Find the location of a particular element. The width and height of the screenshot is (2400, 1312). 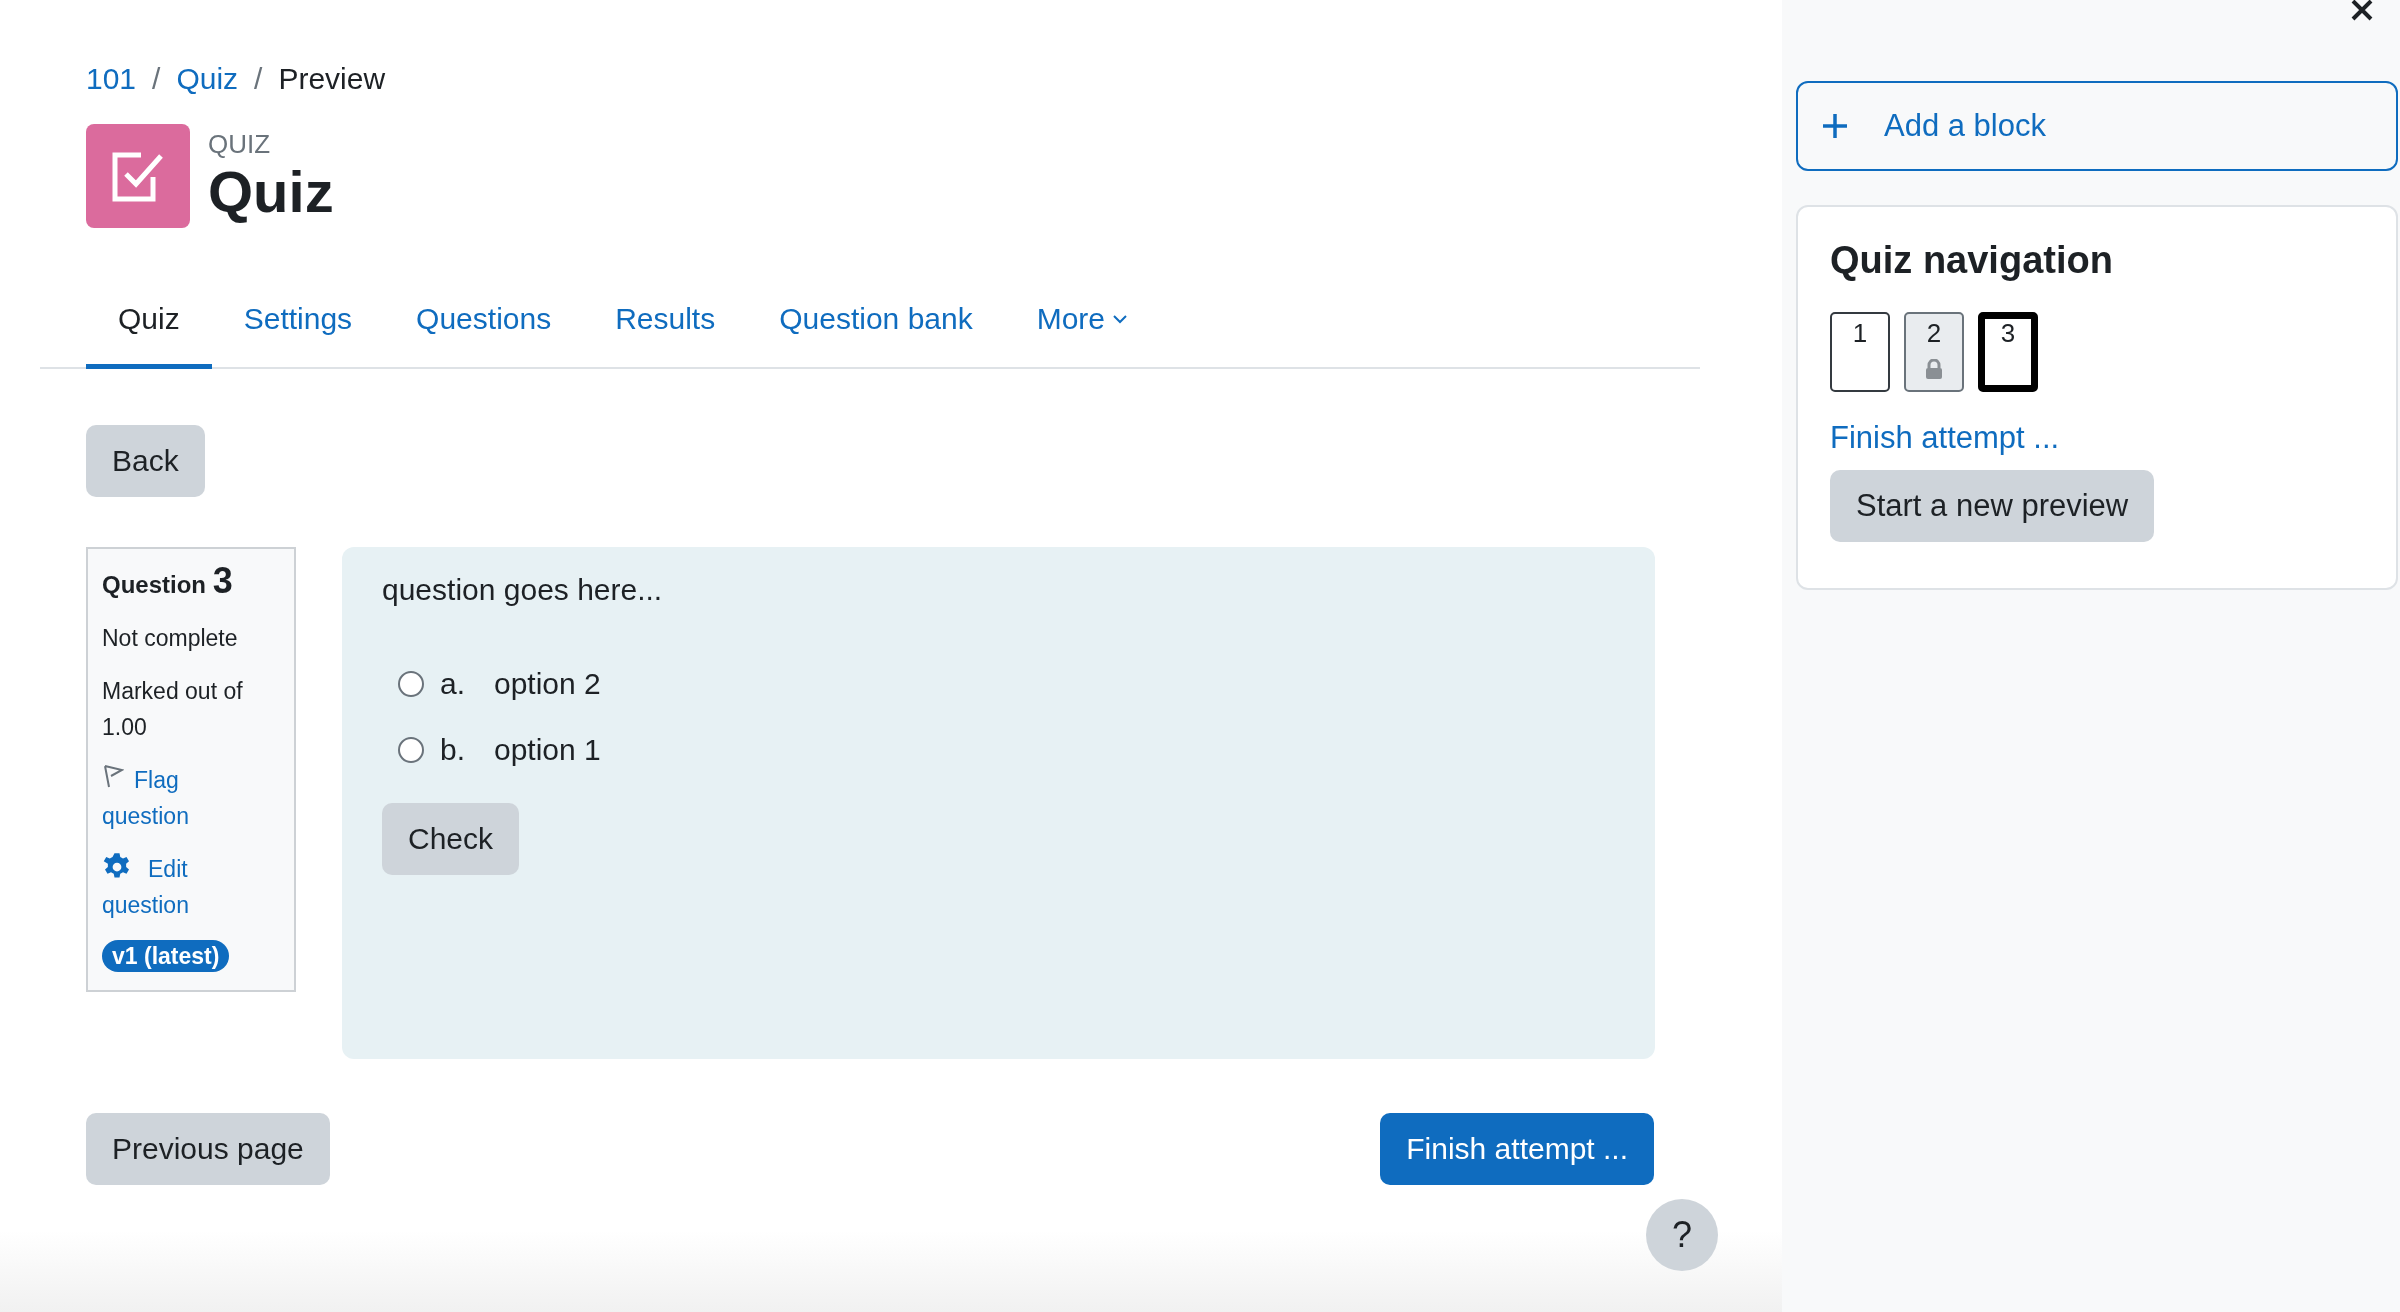

help-button: ? is located at coordinates (1682, 1235).